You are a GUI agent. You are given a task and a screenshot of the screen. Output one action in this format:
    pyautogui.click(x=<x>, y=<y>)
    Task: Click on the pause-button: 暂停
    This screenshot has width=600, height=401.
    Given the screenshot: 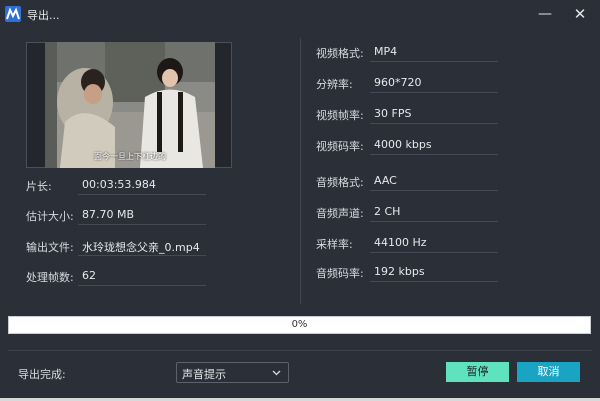 What is the action you would take?
    pyautogui.click(x=477, y=372)
    